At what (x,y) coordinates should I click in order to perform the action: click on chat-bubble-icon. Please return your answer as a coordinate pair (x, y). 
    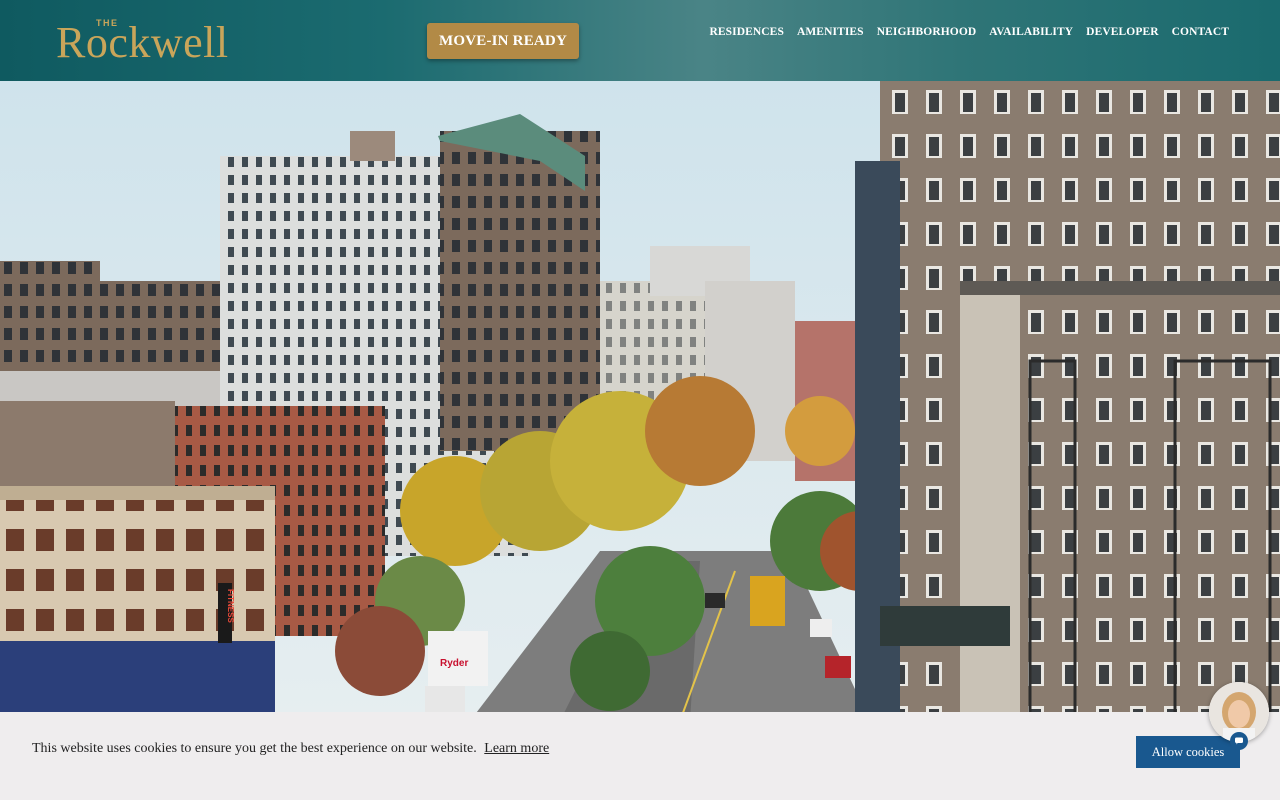
    Looking at the image, I should click on (1239, 741).